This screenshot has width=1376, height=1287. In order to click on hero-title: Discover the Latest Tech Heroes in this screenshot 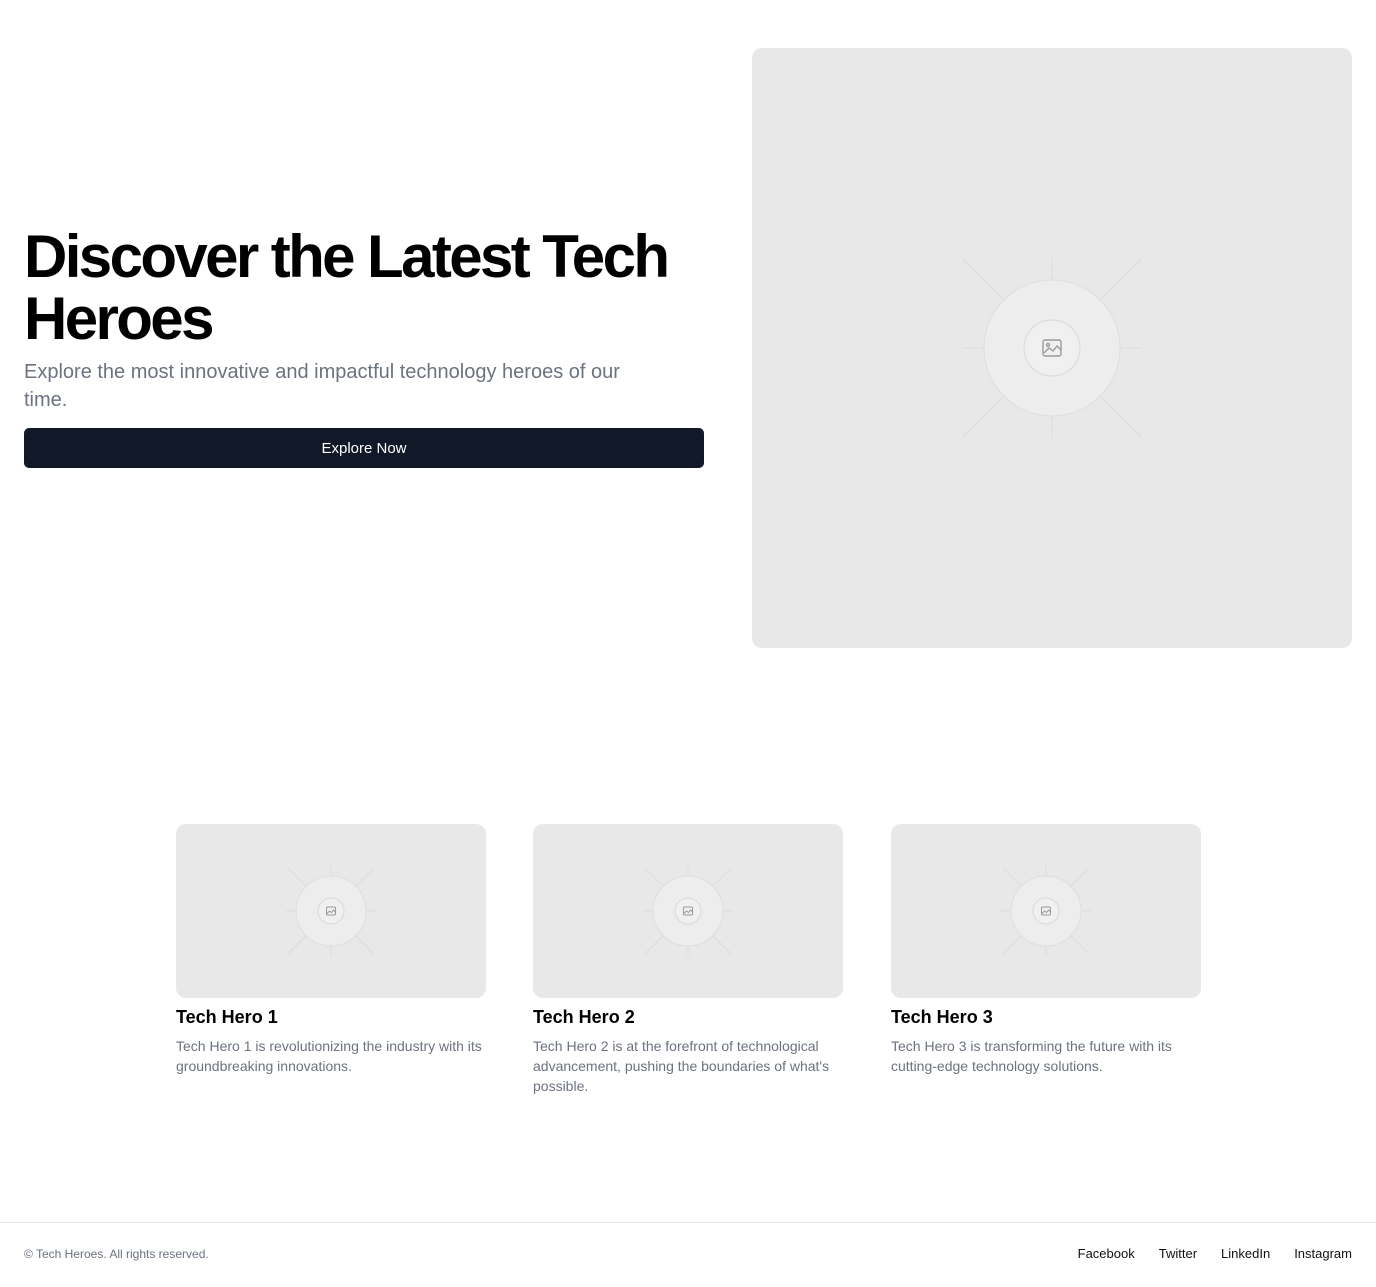, I will do `click(347, 287)`.